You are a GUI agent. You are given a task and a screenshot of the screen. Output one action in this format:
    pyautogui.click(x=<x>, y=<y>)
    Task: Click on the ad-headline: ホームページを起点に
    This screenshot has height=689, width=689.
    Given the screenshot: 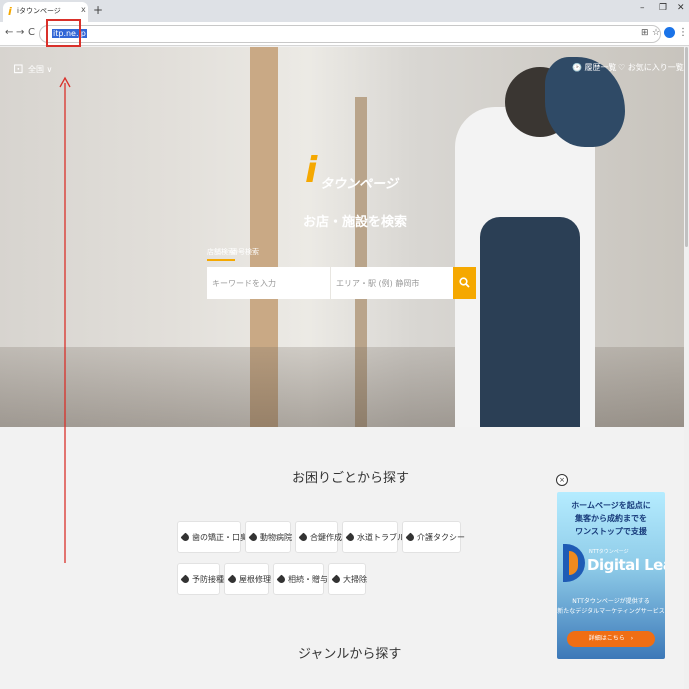 What is the action you would take?
    pyautogui.click(x=611, y=505)
    